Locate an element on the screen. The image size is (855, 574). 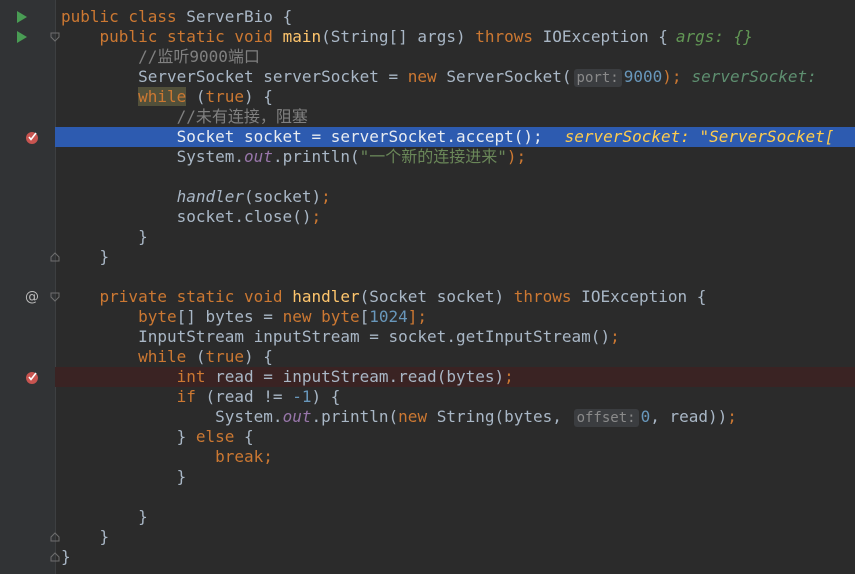
code-line-22: } else { is located at coordinates (427, 437).